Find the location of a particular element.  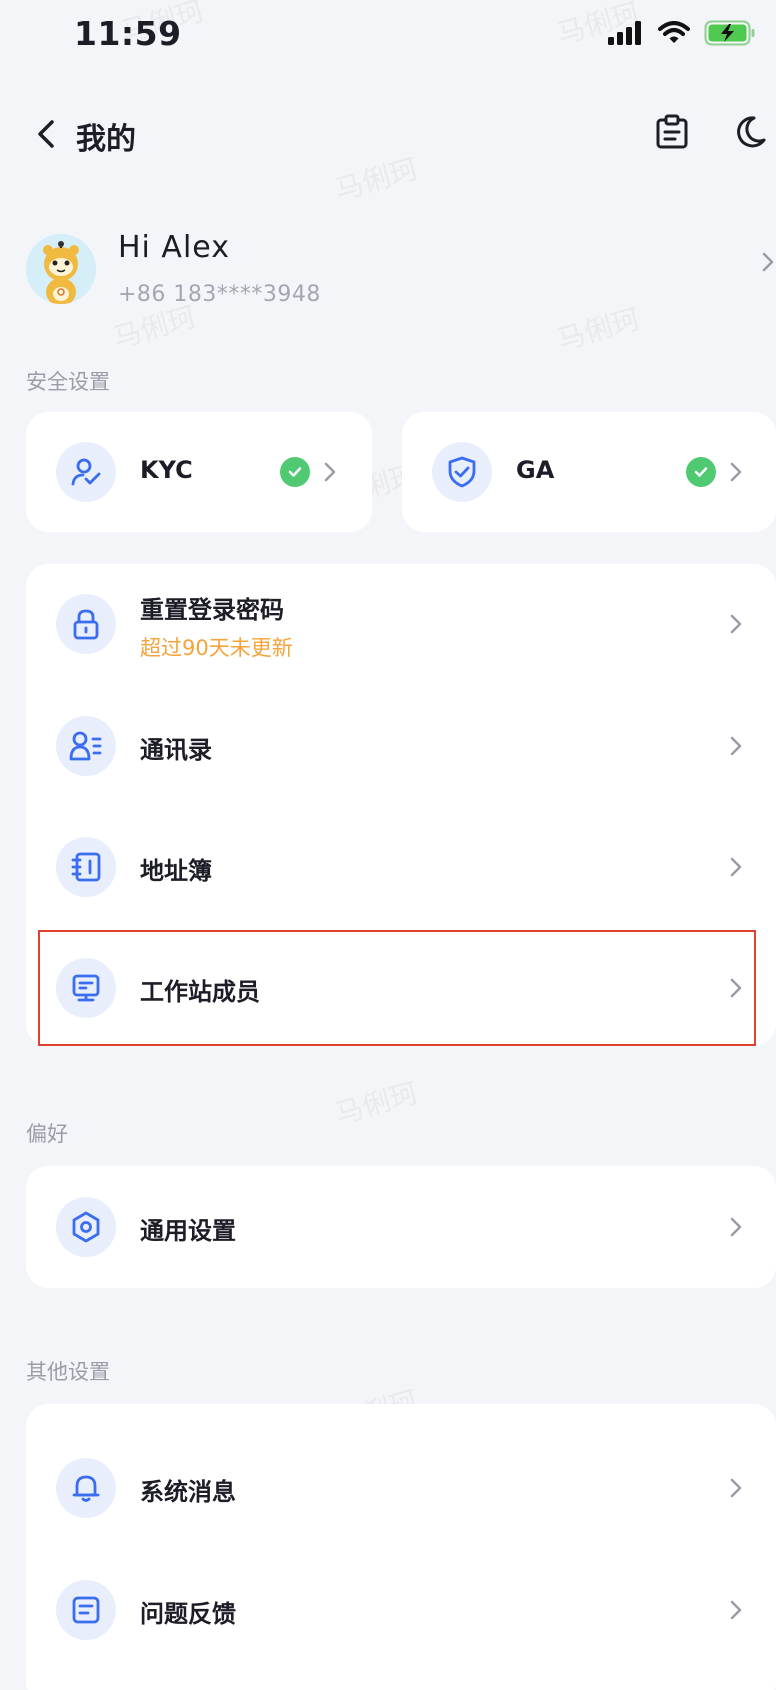

preferences-card: 通用设置 is located at coordinates (401, 1227).